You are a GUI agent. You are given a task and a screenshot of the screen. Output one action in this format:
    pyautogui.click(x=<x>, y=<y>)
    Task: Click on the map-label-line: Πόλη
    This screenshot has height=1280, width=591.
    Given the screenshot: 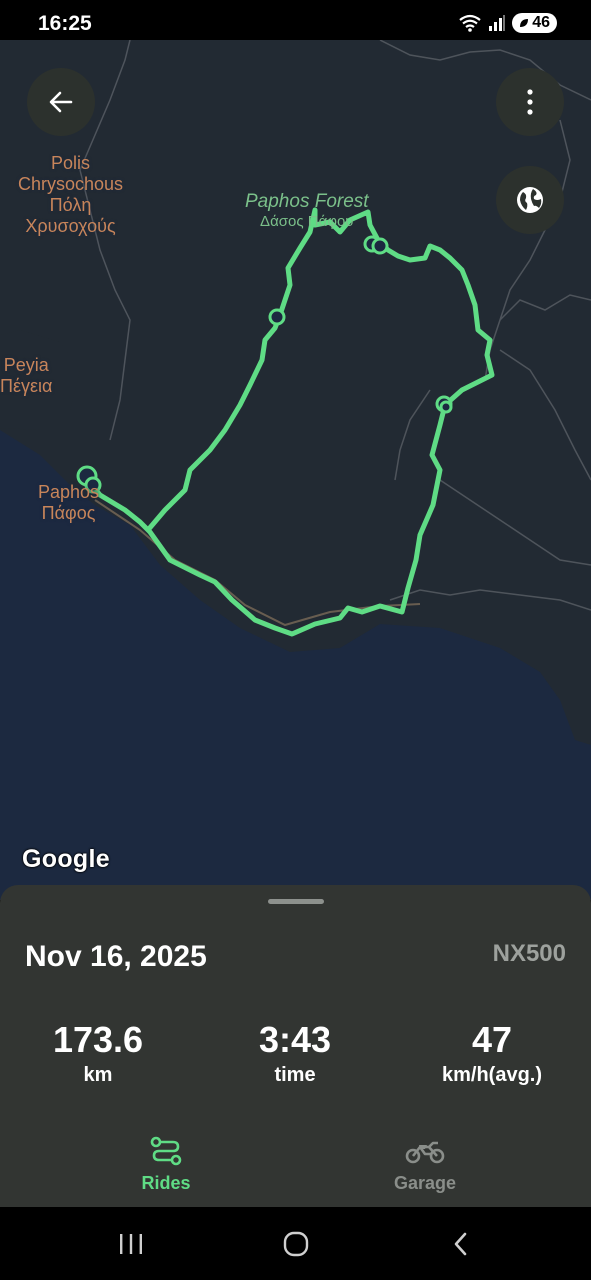 What is the action you would take?
    pyautogui.click(x=70, y=205)
    